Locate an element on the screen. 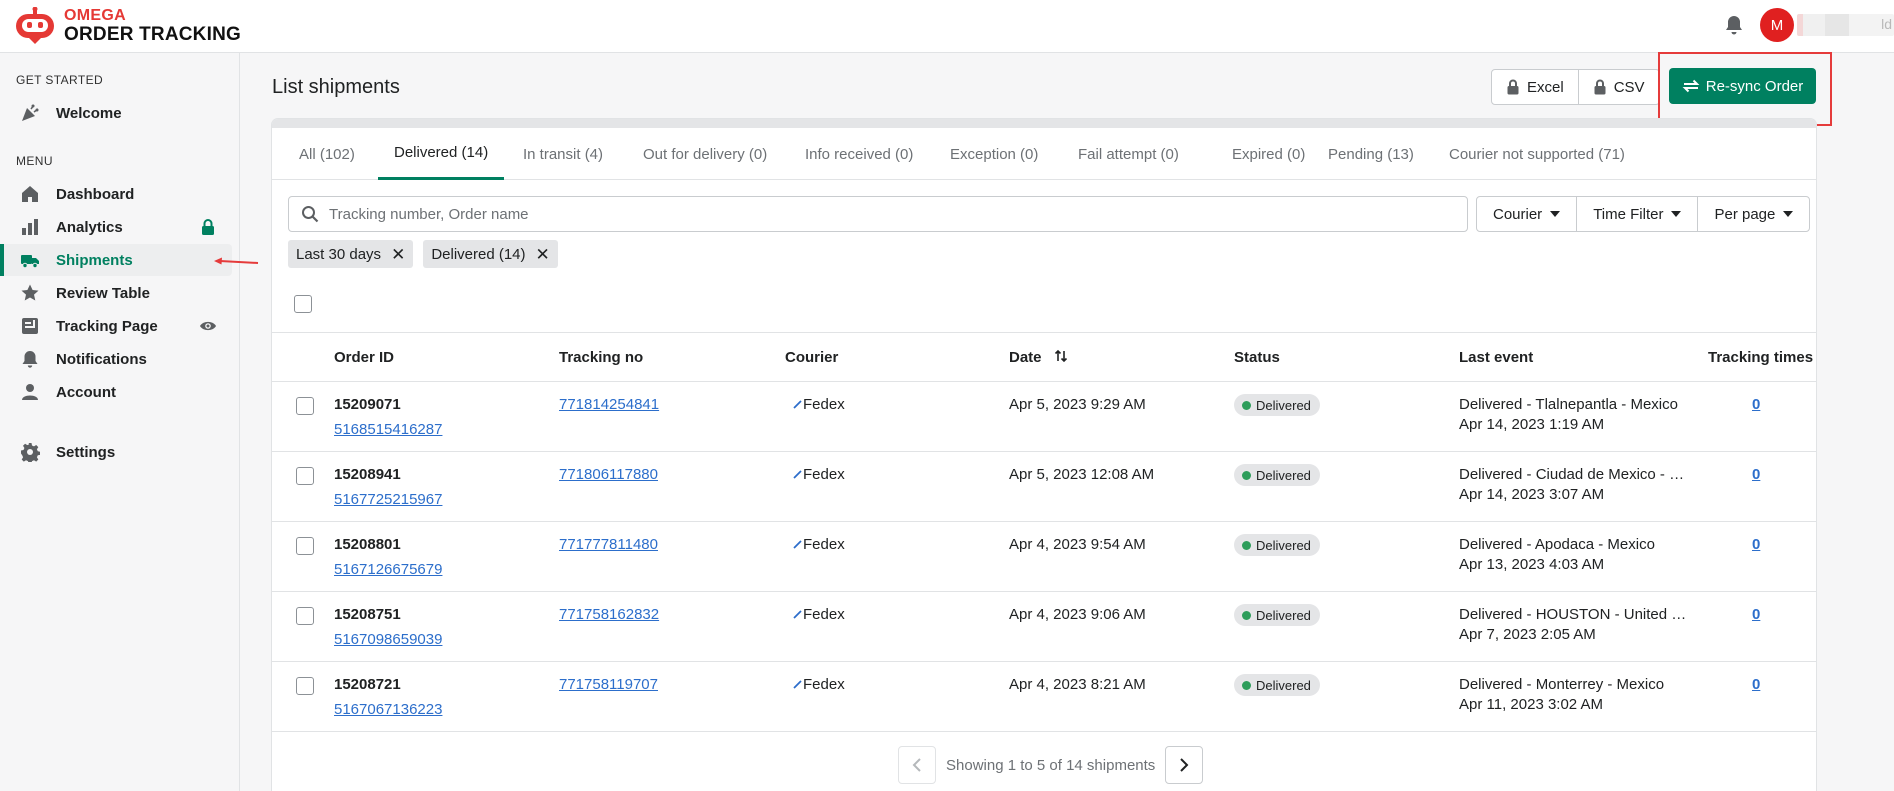 The height and width of the screenshot is (791, 1894). sync-icon is located at coordinates (1691, 86).